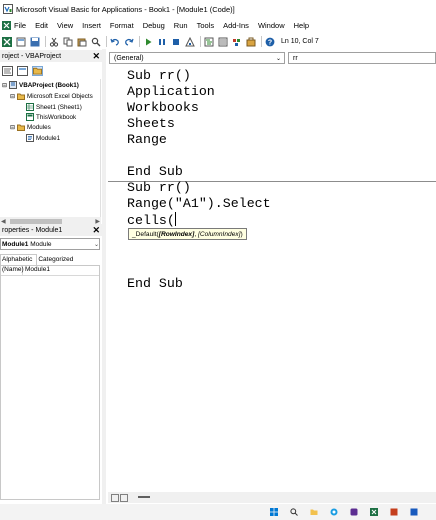 The image size is (436, 520). I want to click on scroll-thumb, so click(144, 497).